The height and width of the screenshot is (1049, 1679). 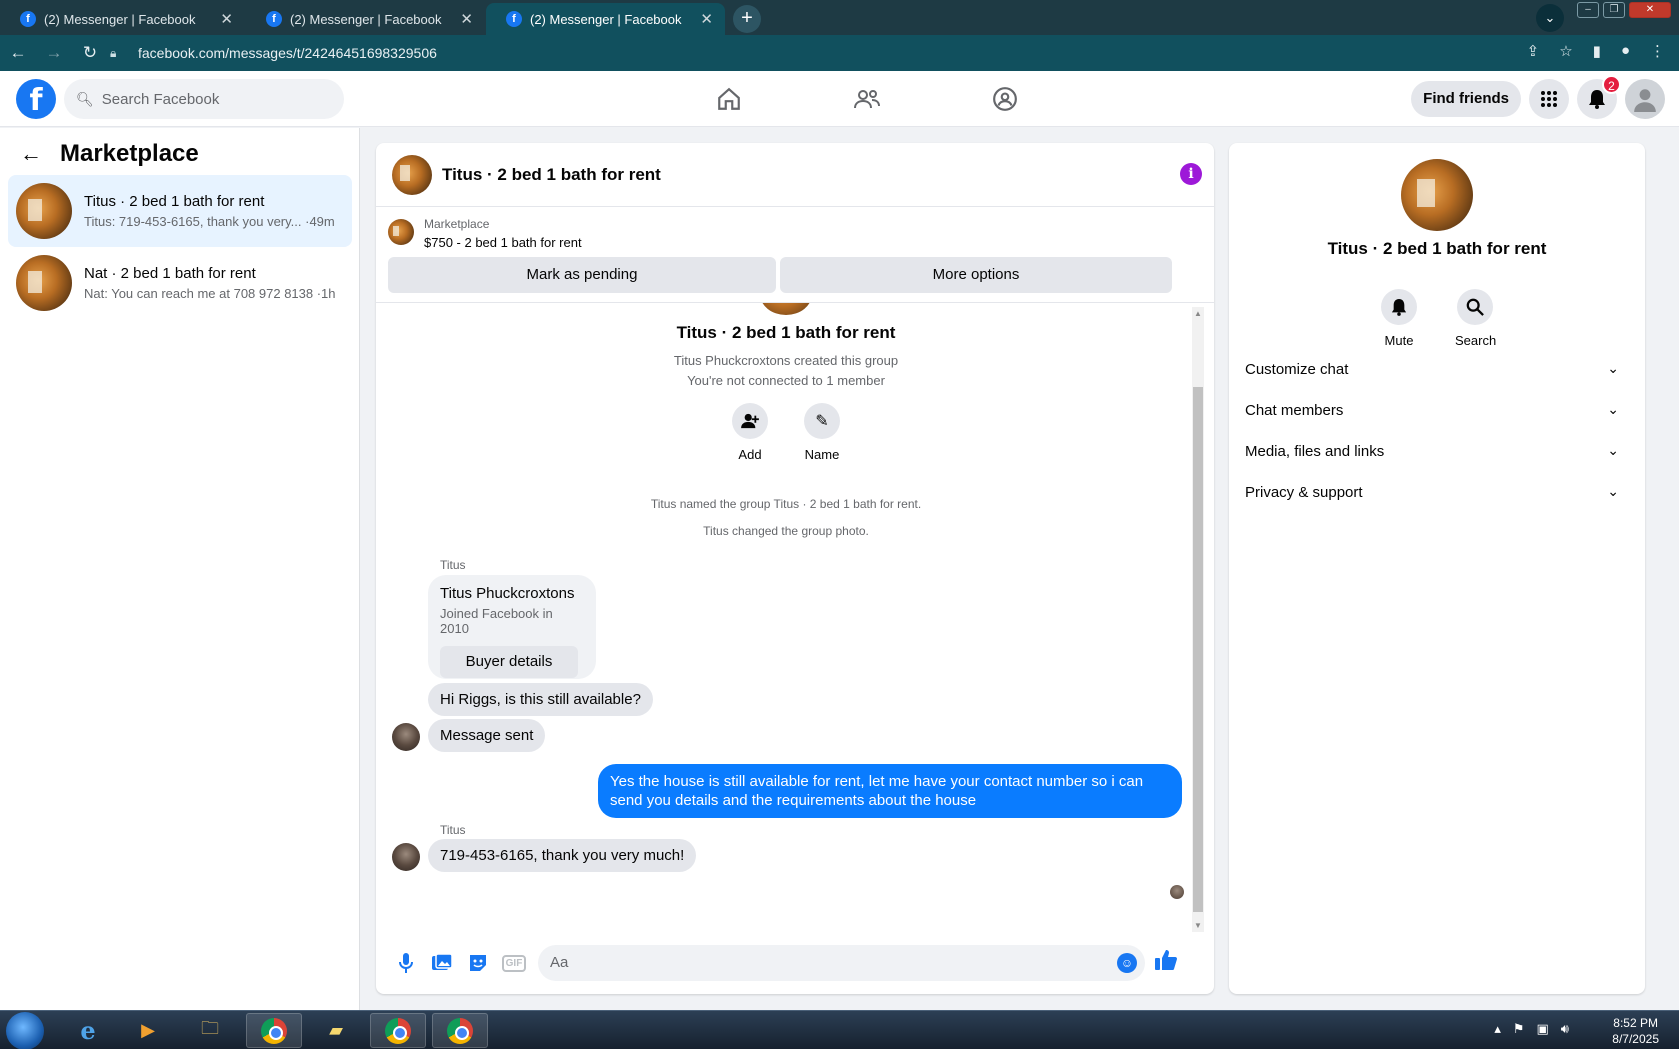 What do you see at coordinates (582, 275) in the screenshot?
I see `mark-as-pending-button: Mark as pending` at bounding box center [582, 275].